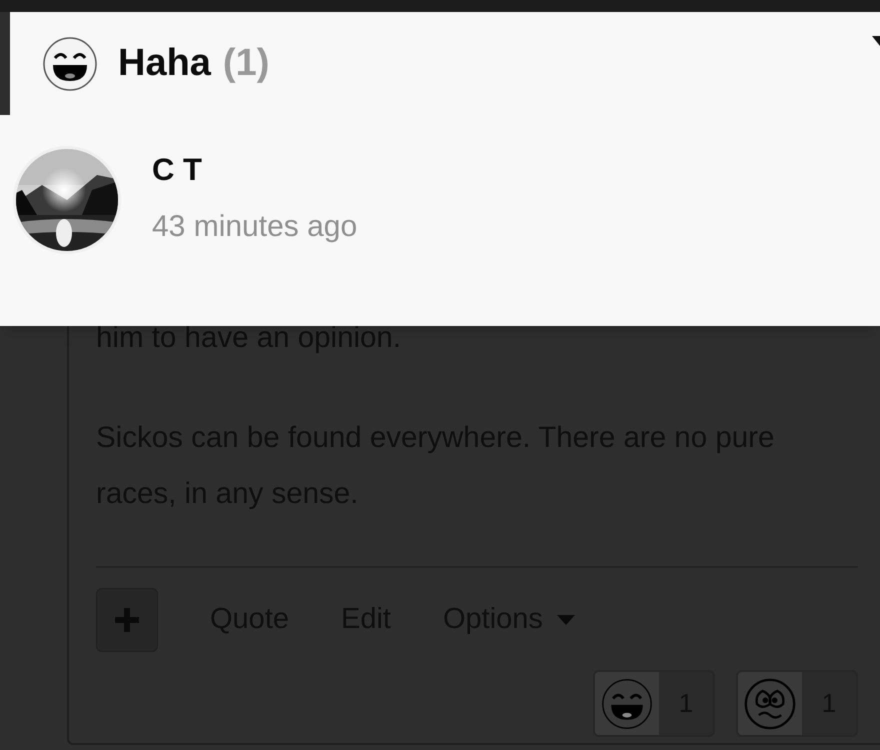 This screenshot has width=880, height=750. I want to click on reaction-total: (1), so click(246, 63).